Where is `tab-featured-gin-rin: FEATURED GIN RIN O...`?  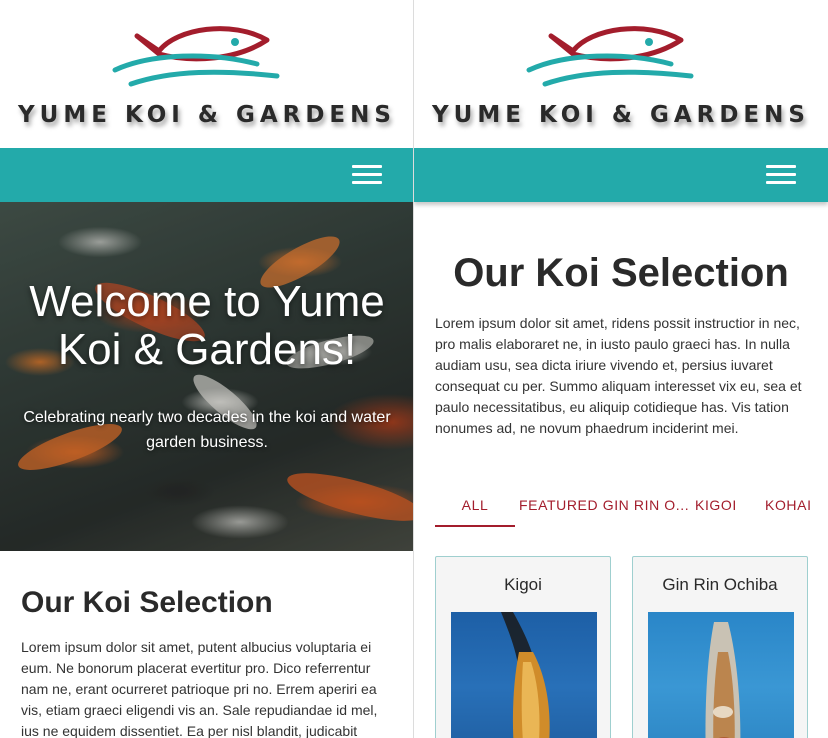 tab-featured-gin-rin: FEATURED GIN RIN O... is located at coordinates (605, 505).